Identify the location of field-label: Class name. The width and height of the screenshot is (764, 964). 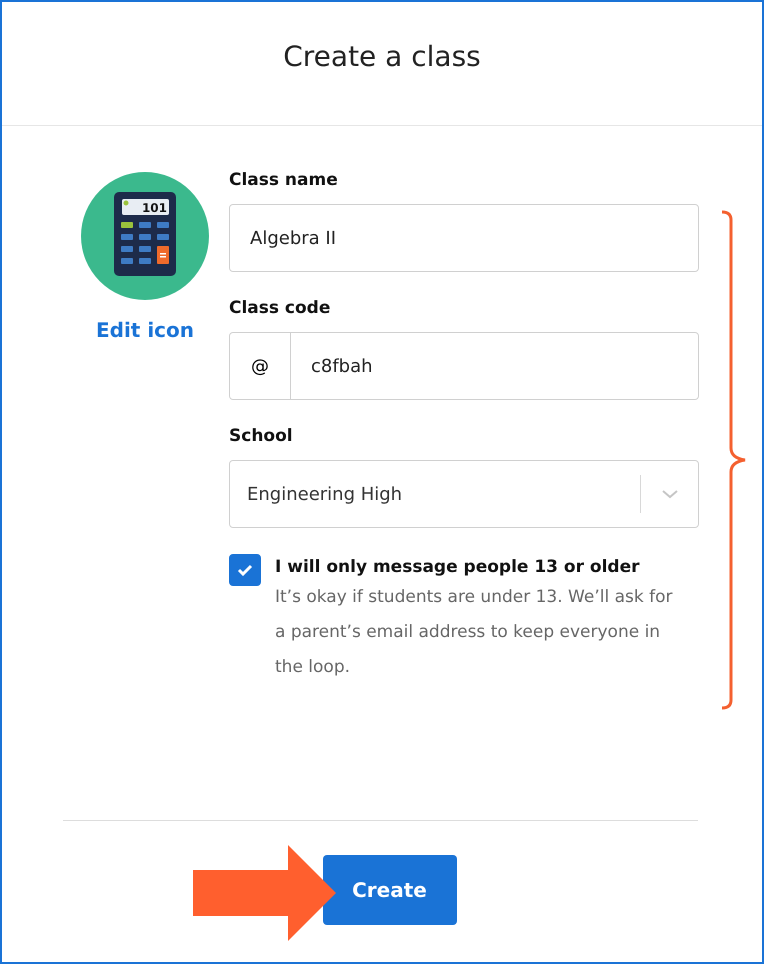
(284, 180).